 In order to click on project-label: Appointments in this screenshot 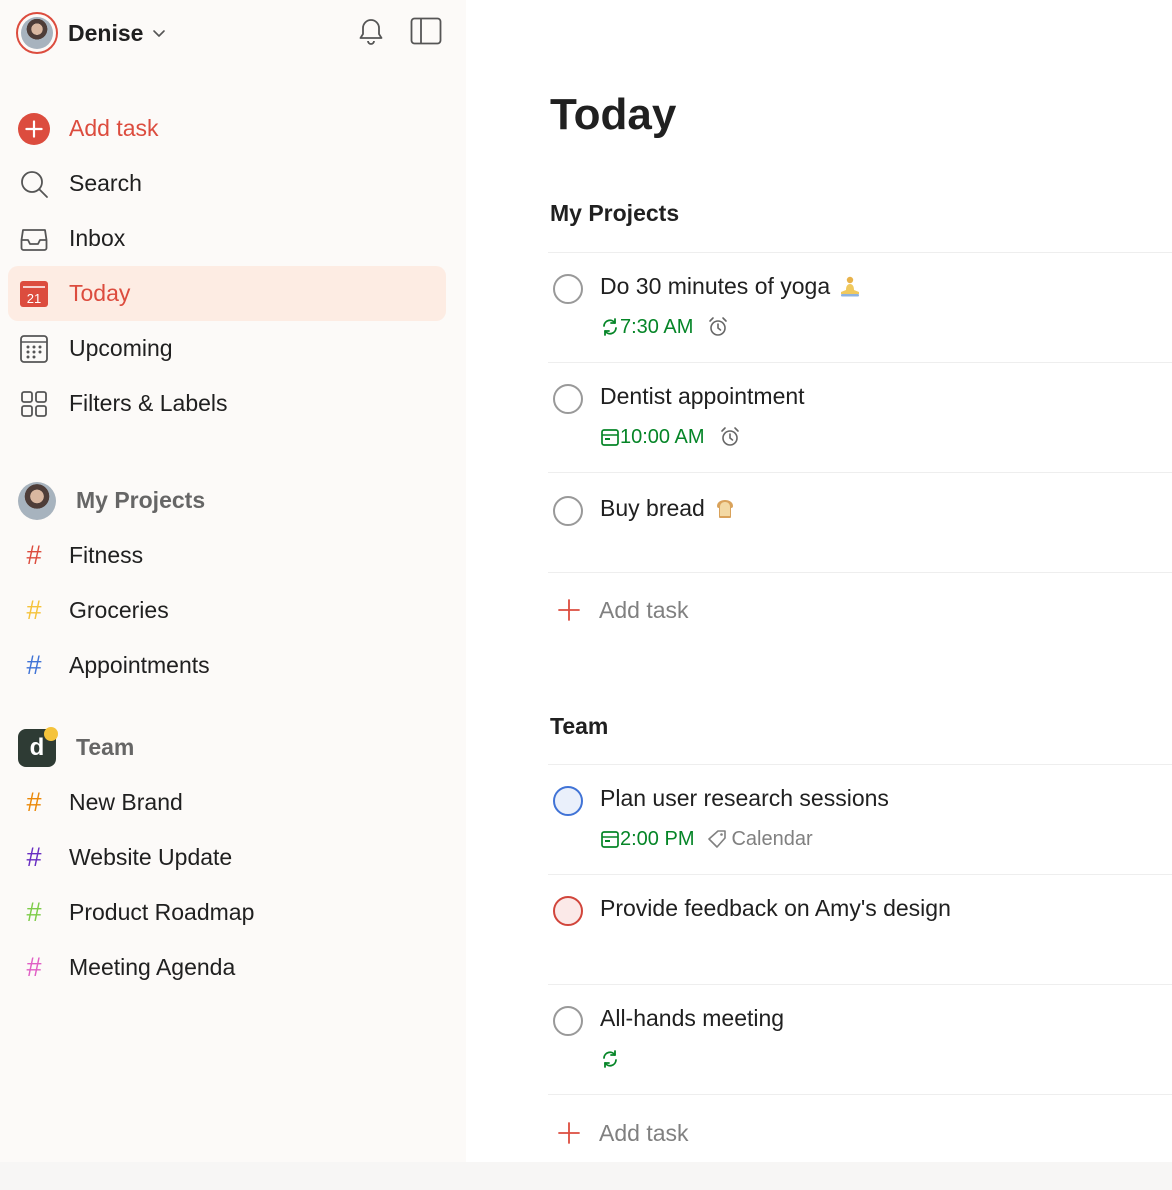, I will do `click(139, 665)`.